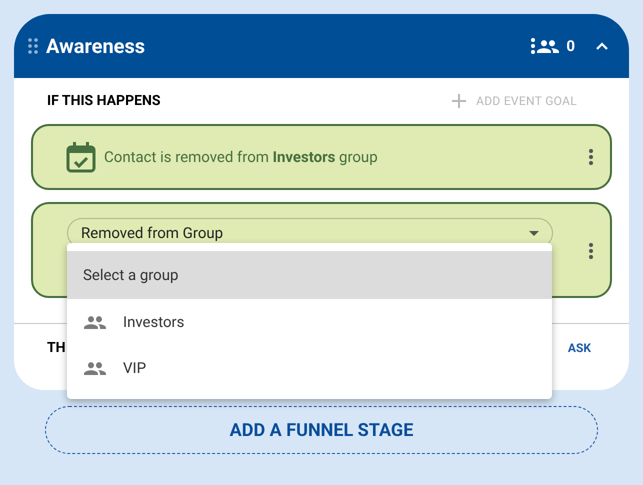 The image size is (643, 485). What do you see at coordinates (459, 101) in the screenshot?
I see `plus-icon` at bounding box center [459, 101].